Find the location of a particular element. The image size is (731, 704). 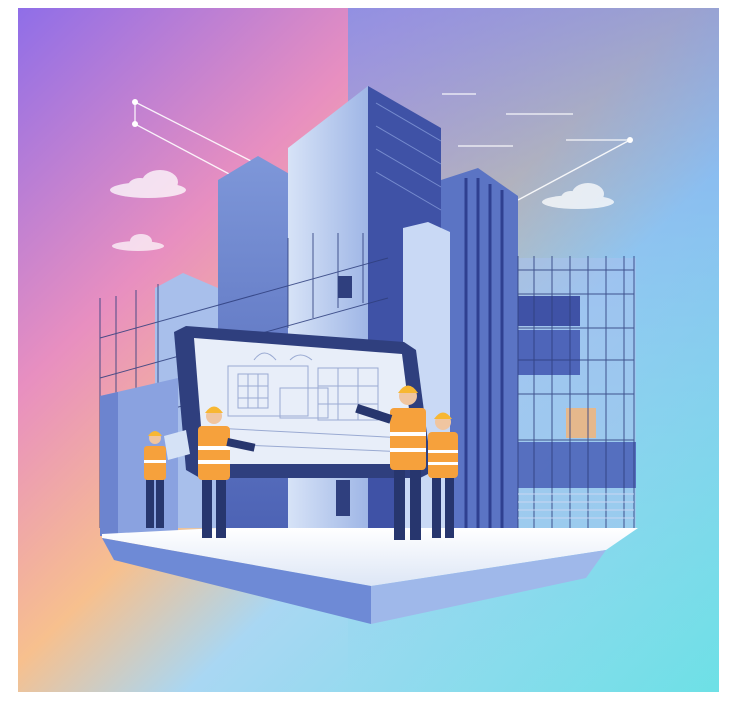

scaffold-right-base is located at coordinates (577, 465).